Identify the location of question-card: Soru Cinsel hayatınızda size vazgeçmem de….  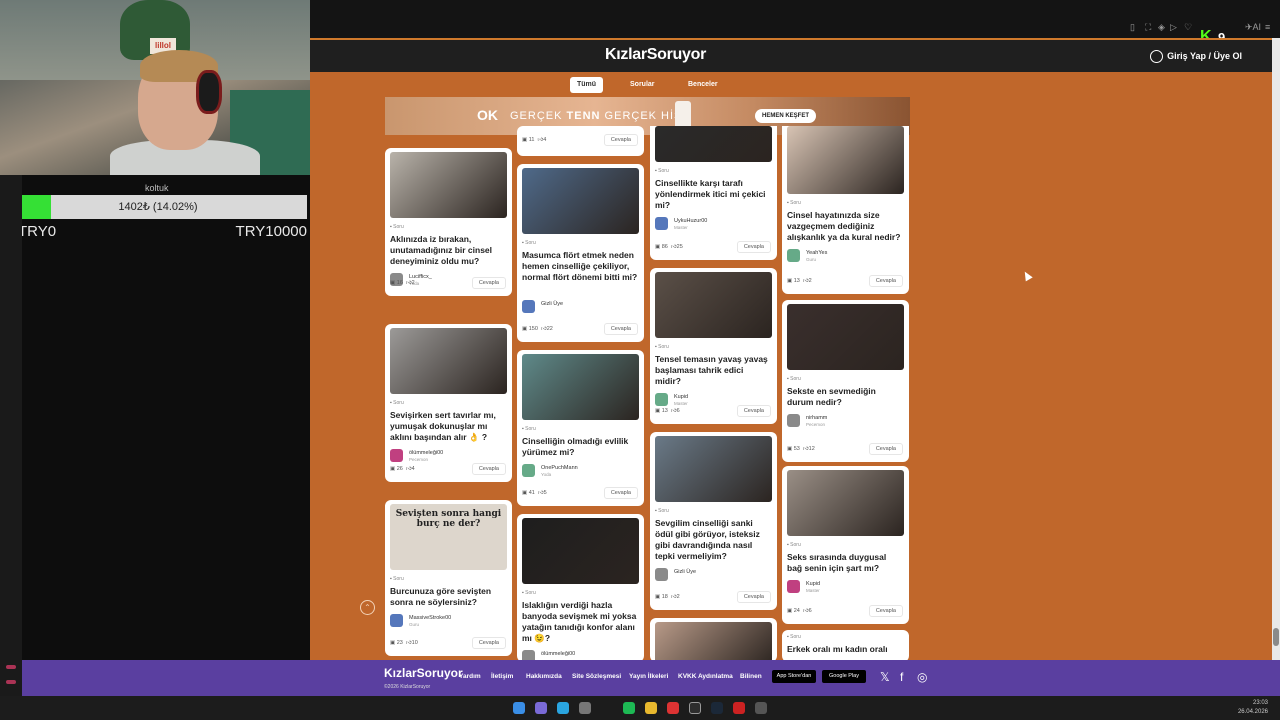
(845, 210).